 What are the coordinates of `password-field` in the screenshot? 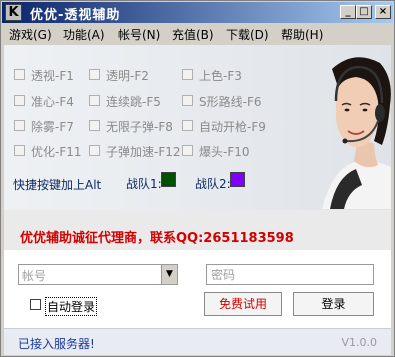 It's located at (290, 274).